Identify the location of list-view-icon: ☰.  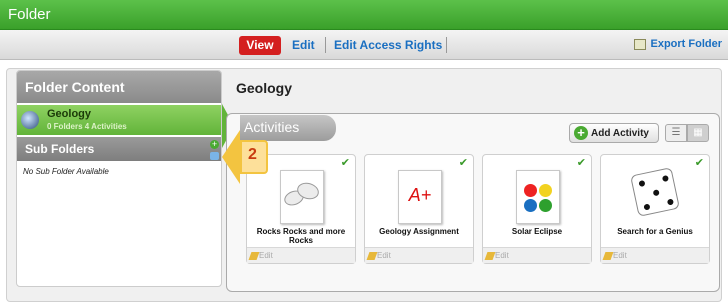
(676, 133).